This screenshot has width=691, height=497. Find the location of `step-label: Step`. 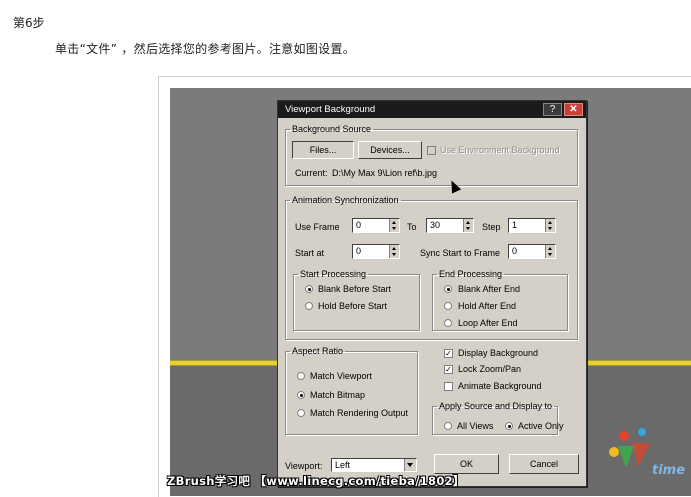

step-label: Step is located at coordinates (491, 227).